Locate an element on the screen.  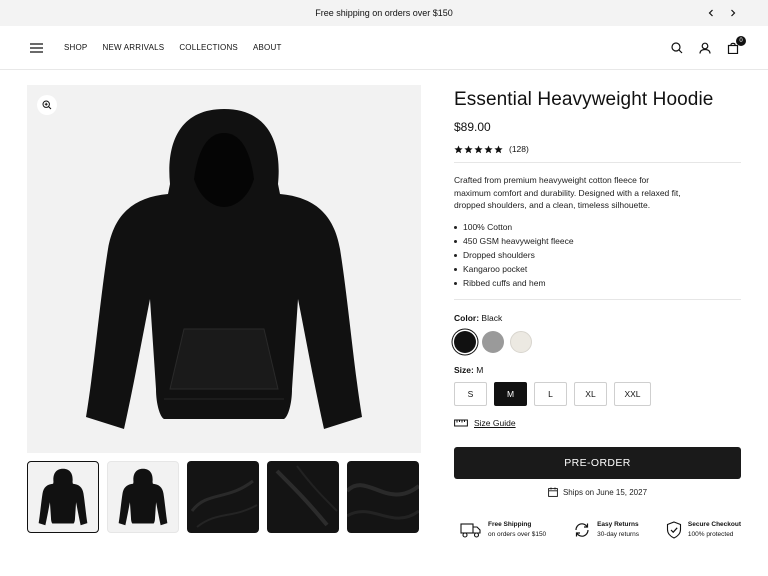
size-options: S M L XL XXL is located at coordinates (552, 394).